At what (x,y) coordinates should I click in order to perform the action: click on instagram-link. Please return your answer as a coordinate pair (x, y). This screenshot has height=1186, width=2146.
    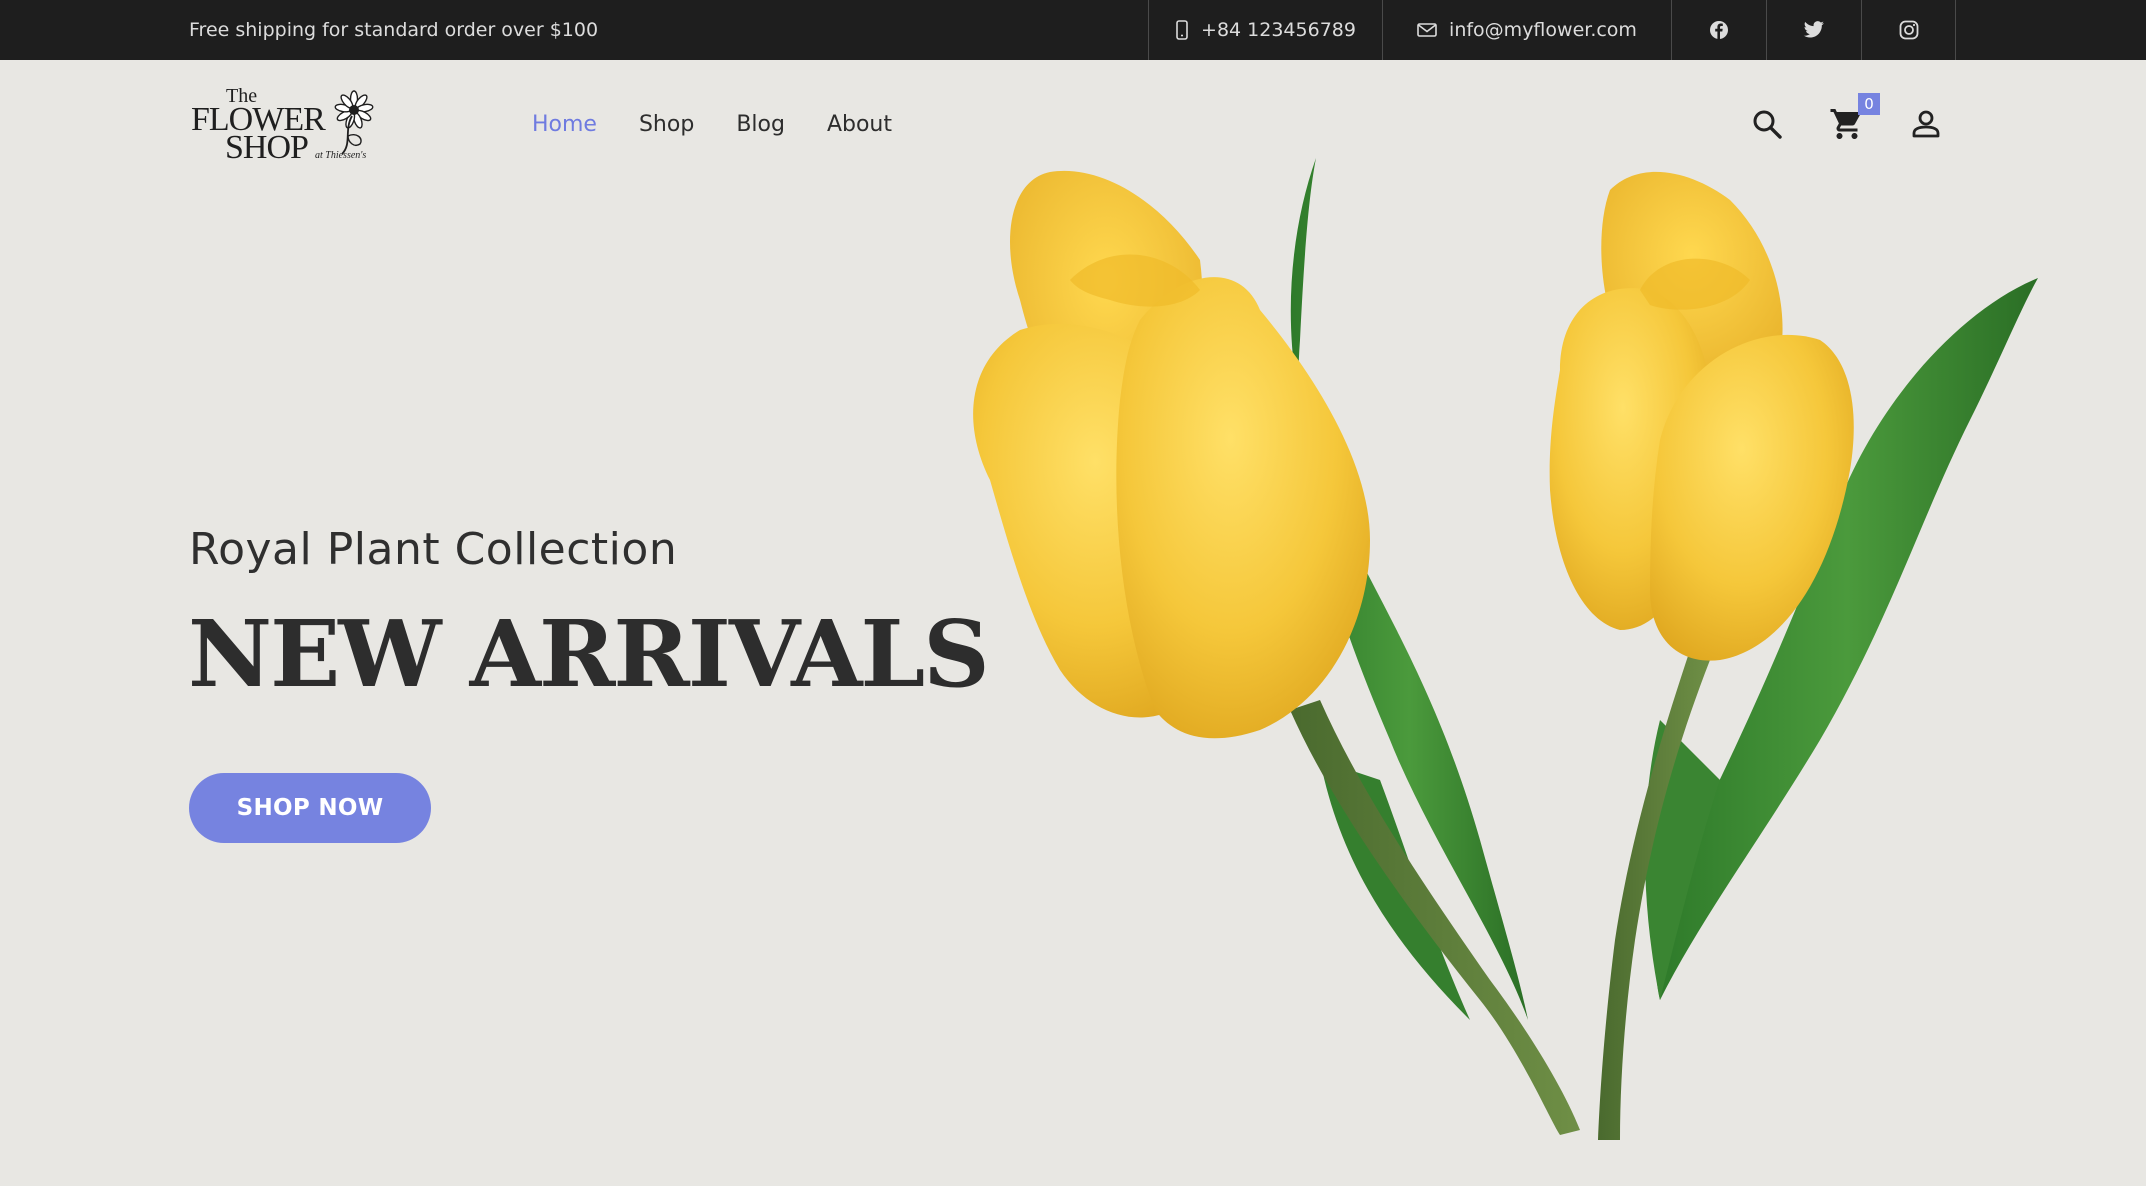
    Looking at the image, I should click on (1908, 30).